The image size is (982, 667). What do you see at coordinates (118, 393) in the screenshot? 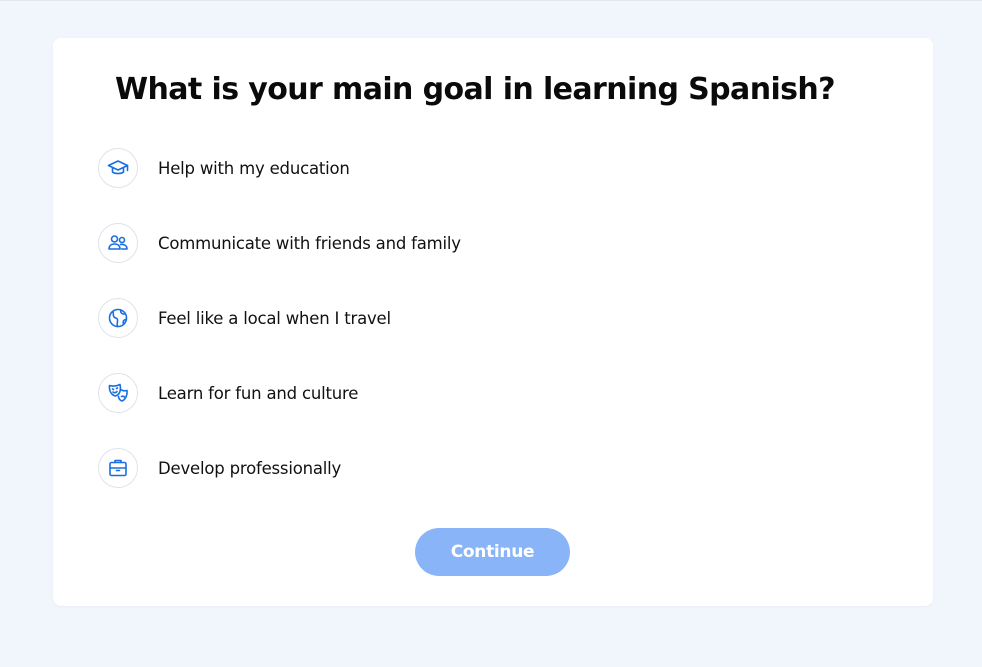
I see `theater-masks-icon` at bounding box center [118, 393].